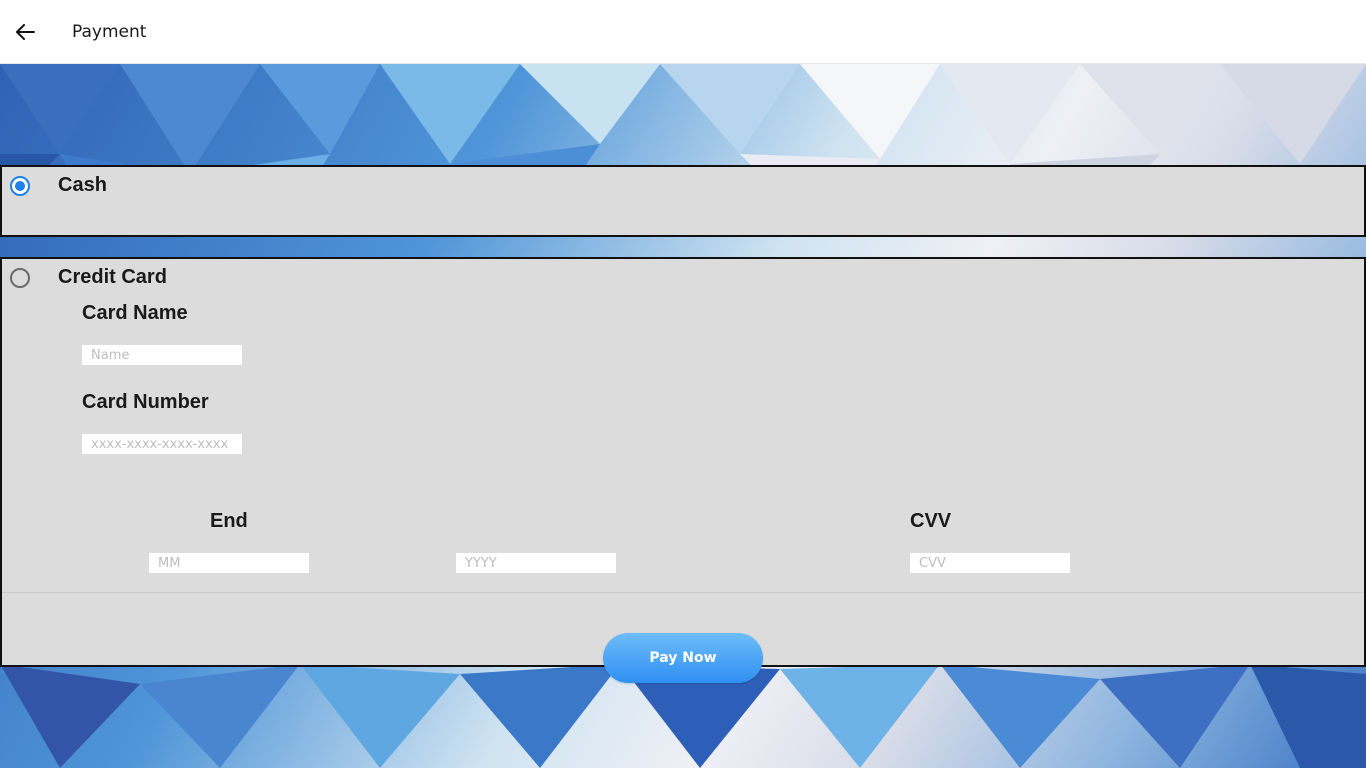 The image size is (1366, 768). Describe the element at coordinates (162, 444) in the screenshot. I see `card-number-input` at that location.